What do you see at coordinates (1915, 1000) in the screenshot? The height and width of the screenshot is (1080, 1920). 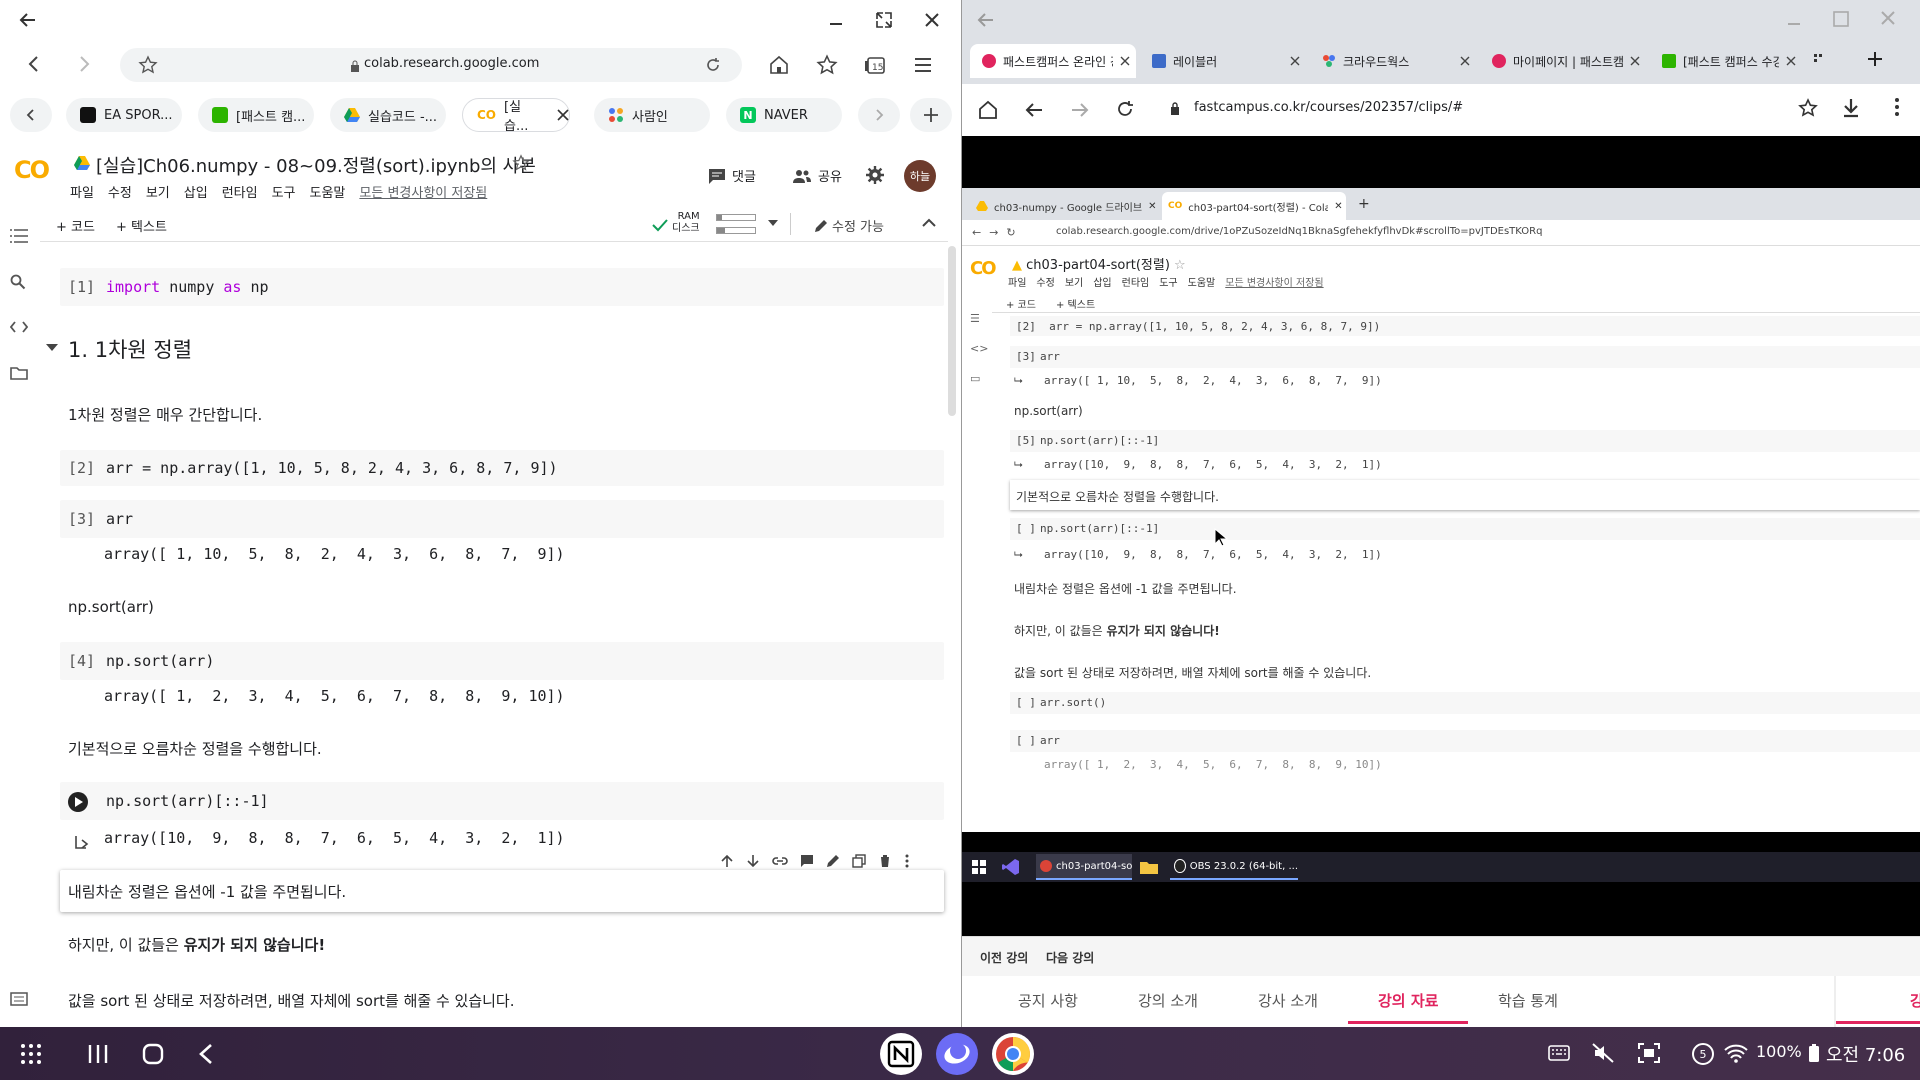 I see `side-panel-tab: 강` at bounding box center [1915, 1000].